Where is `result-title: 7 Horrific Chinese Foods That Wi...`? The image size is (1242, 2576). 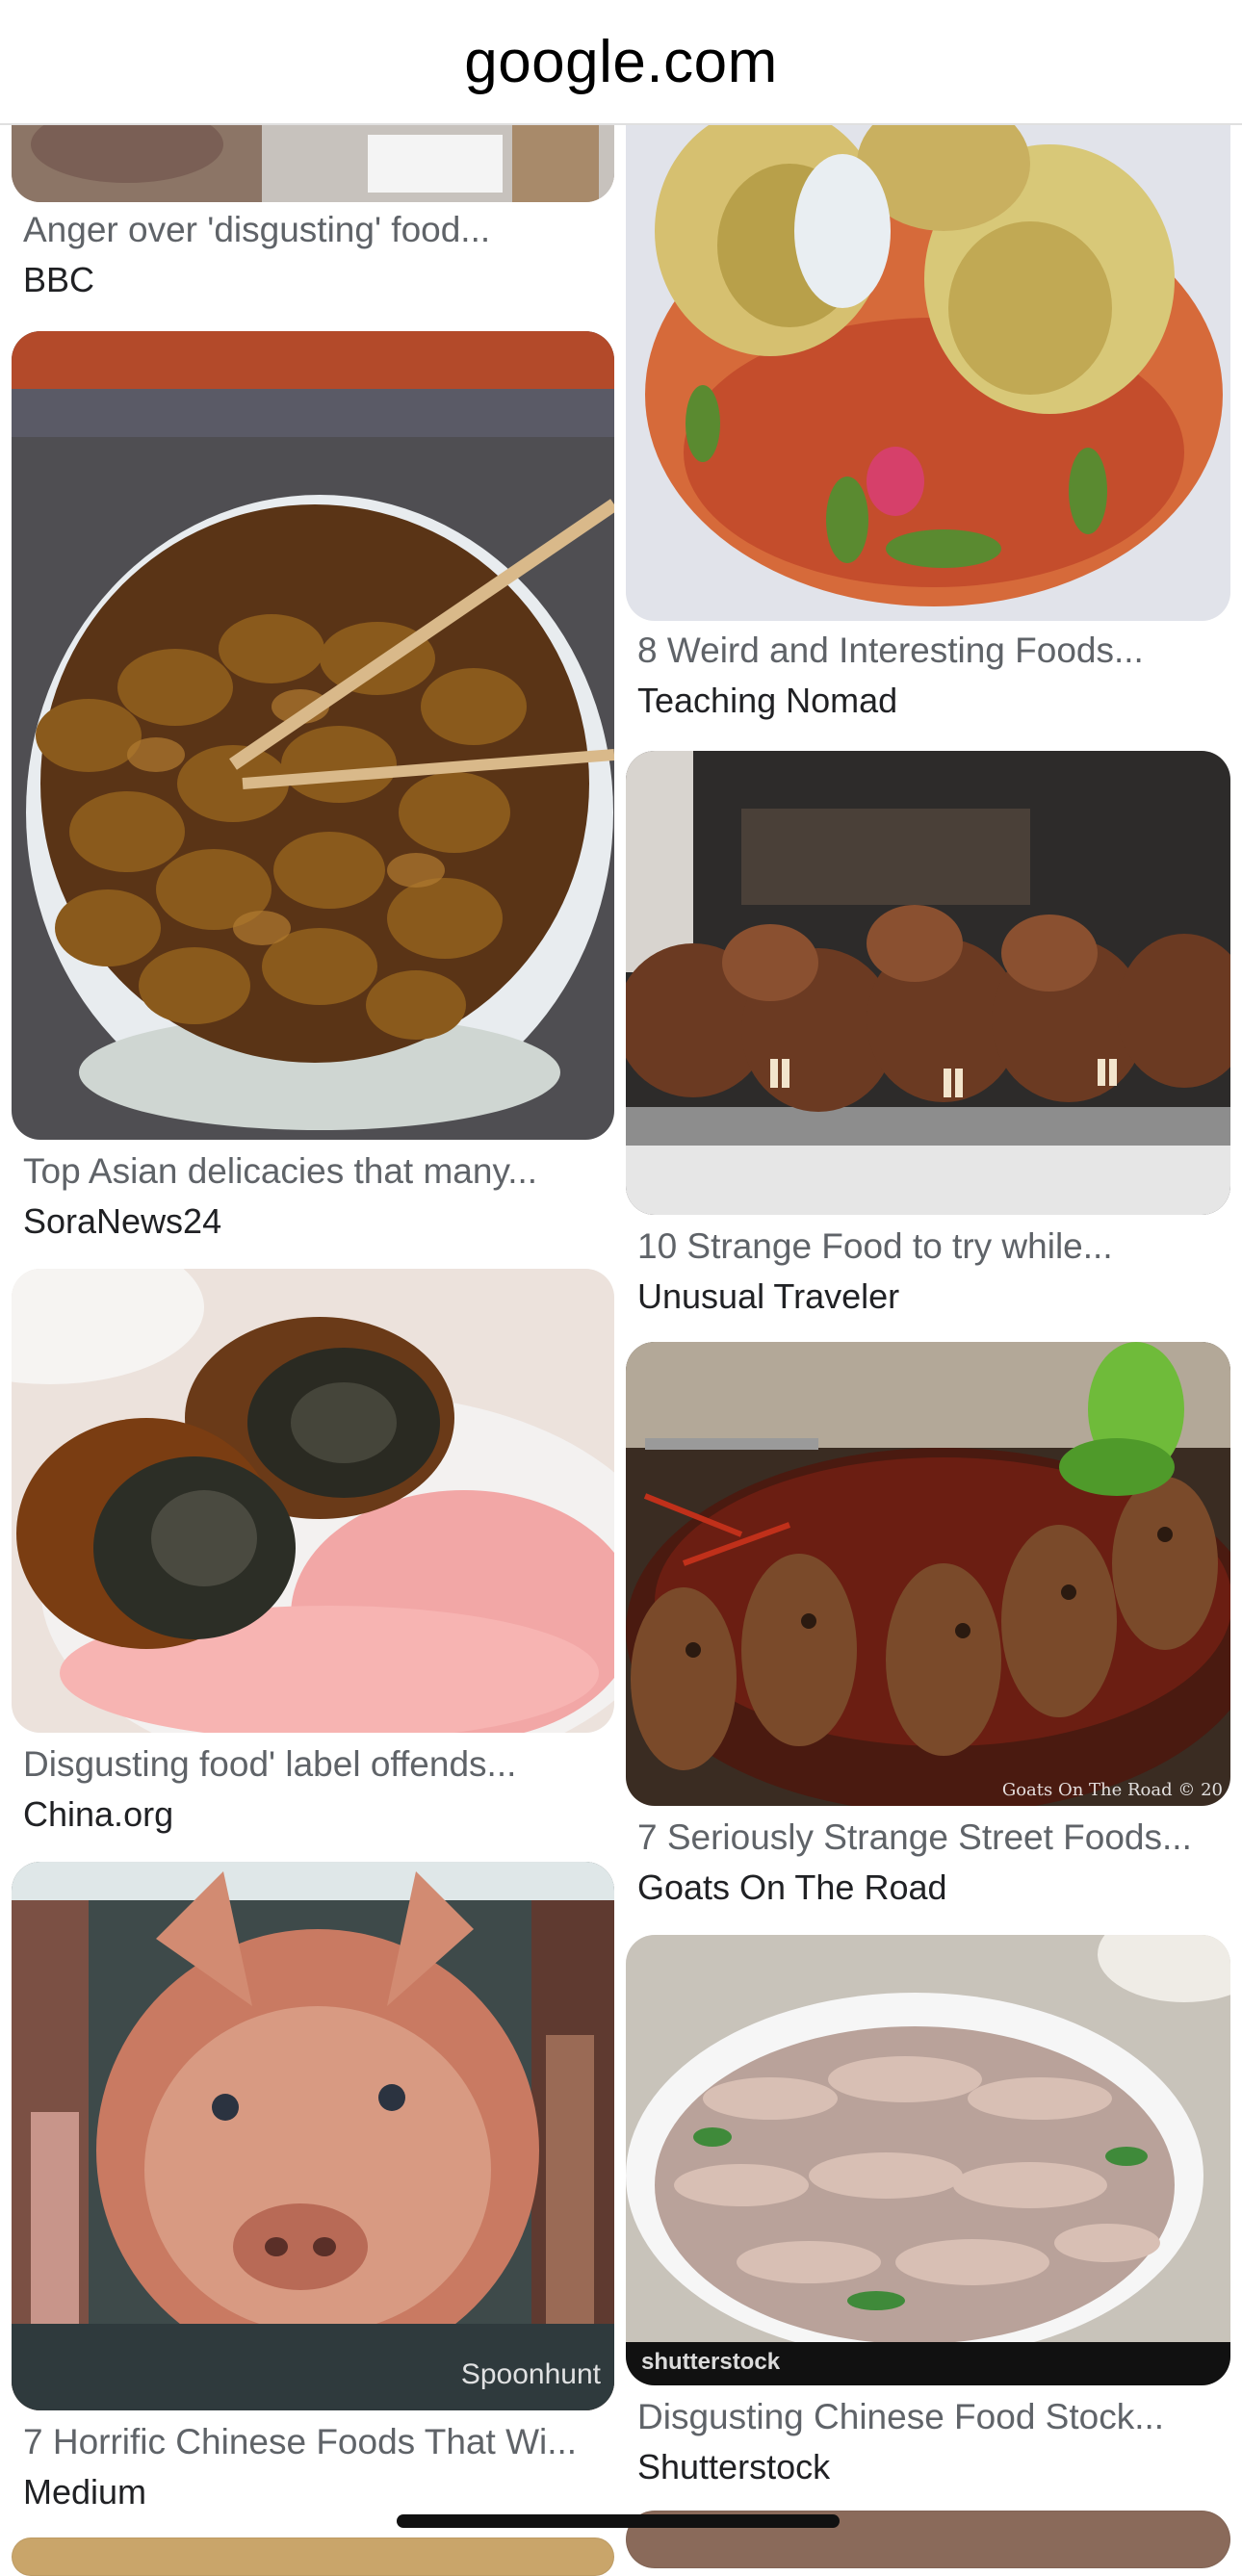
result-title: 7 Horrific Chinese Foods That Wi... is located at coordinates (300, 2442).